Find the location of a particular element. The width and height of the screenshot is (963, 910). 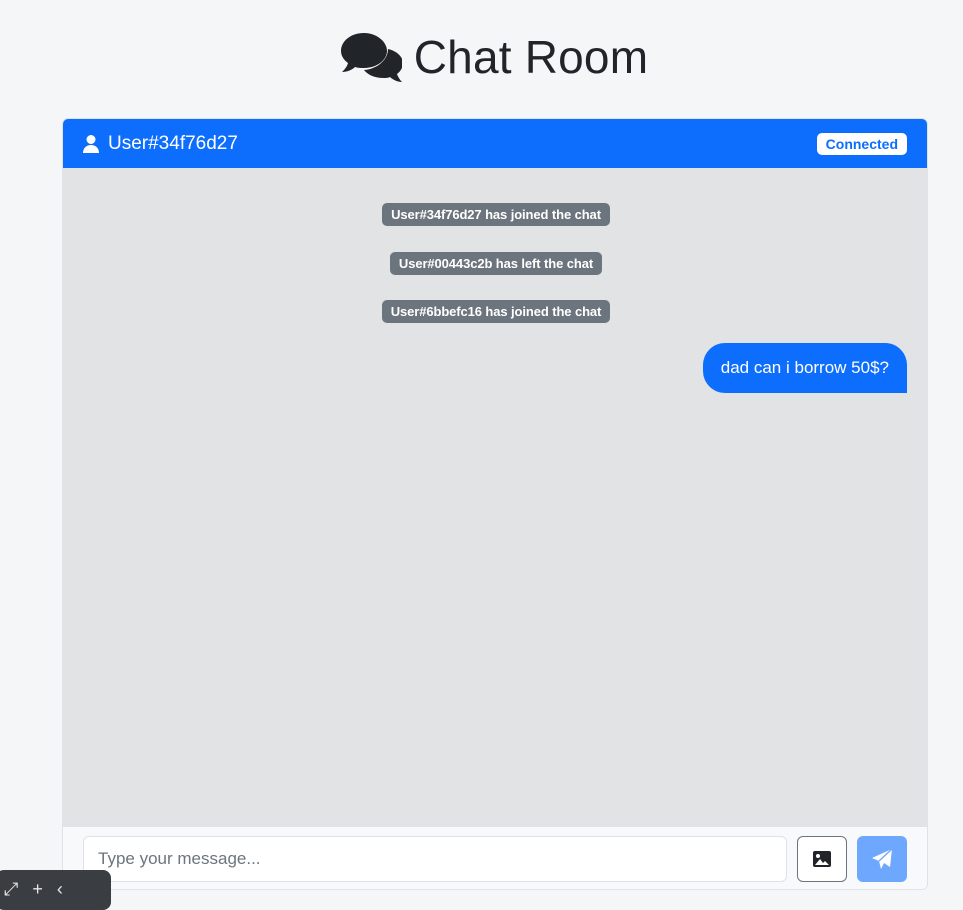

paper-plane-icon is located at coordinates (882, 858).